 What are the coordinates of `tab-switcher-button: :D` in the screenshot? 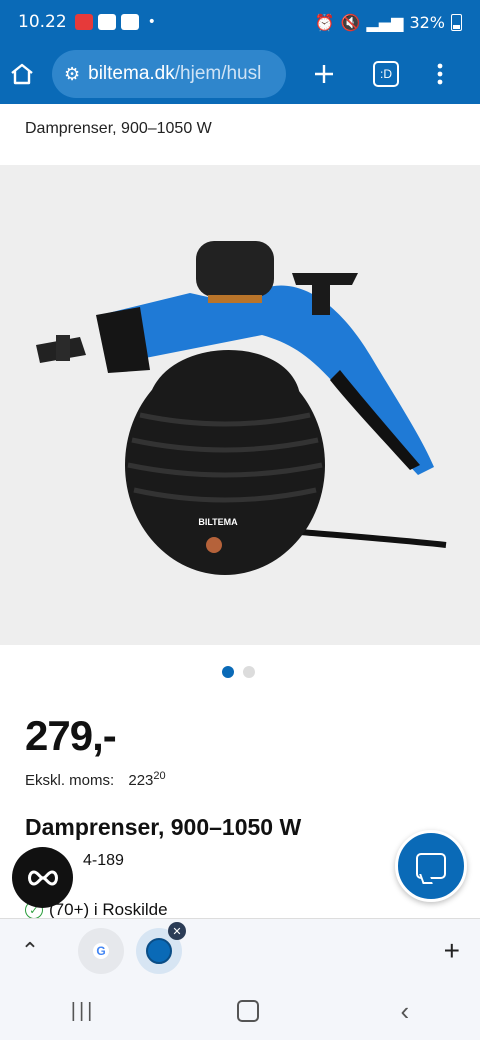 It's located at (386, 74).